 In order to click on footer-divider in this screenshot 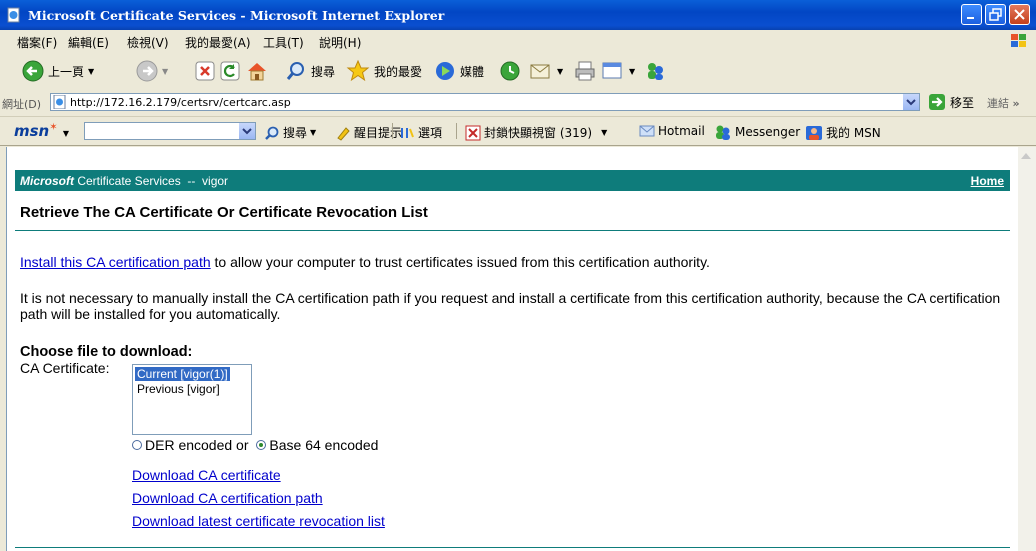, I will do `click(512, 547)`.